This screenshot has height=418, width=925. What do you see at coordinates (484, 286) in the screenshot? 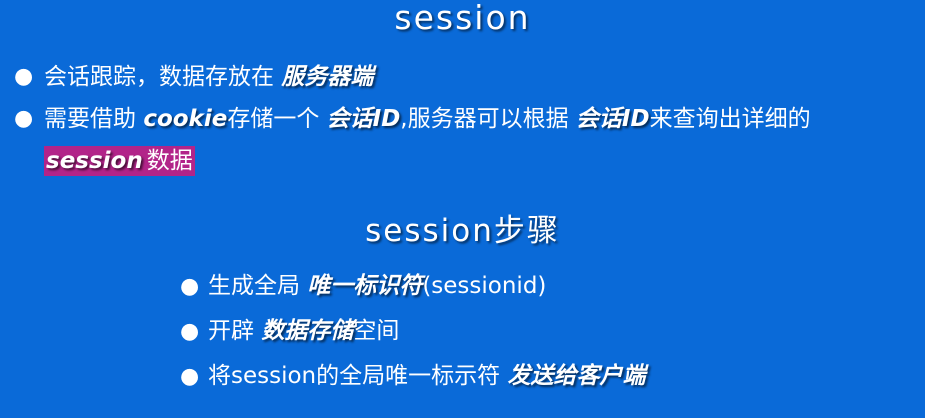
I see `step-text: (sessionid)` at bounding box center [484, 286].